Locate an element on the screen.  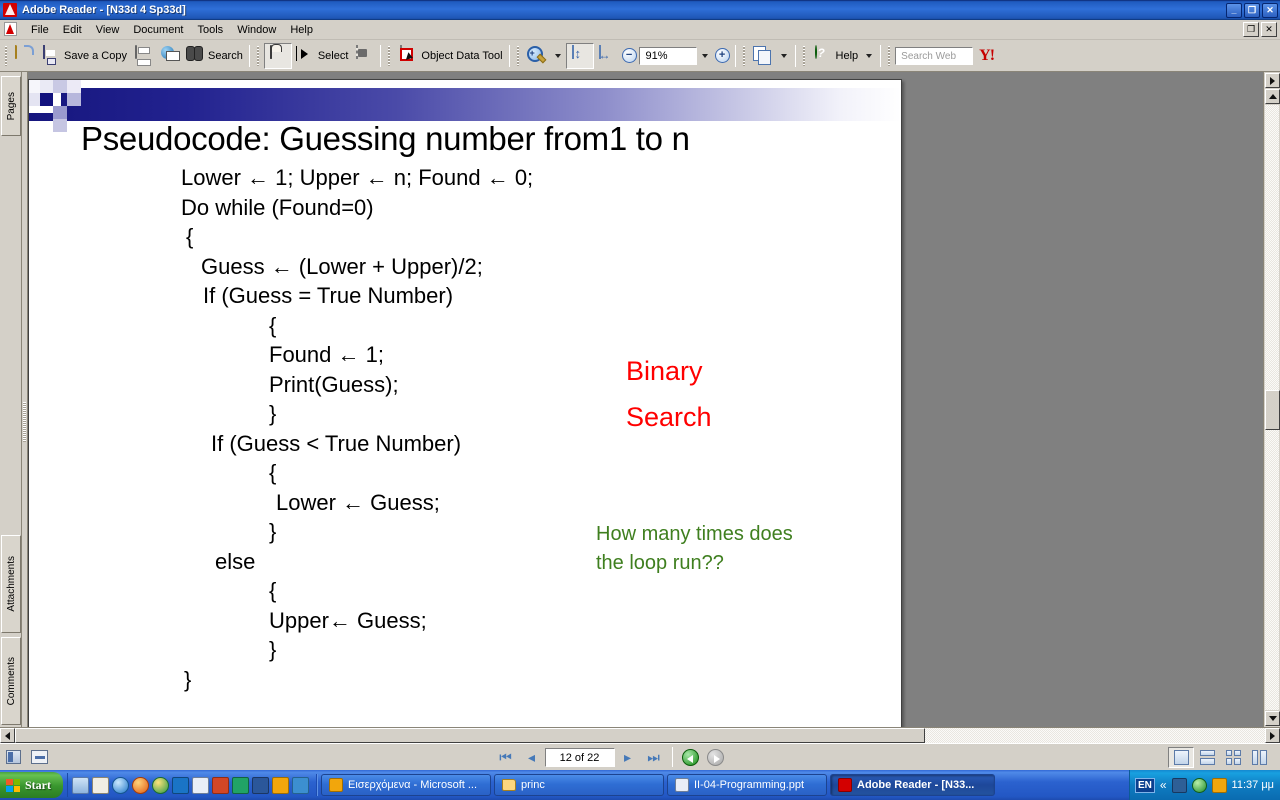
continuous-view-button is located at coordinates (1207, 757).